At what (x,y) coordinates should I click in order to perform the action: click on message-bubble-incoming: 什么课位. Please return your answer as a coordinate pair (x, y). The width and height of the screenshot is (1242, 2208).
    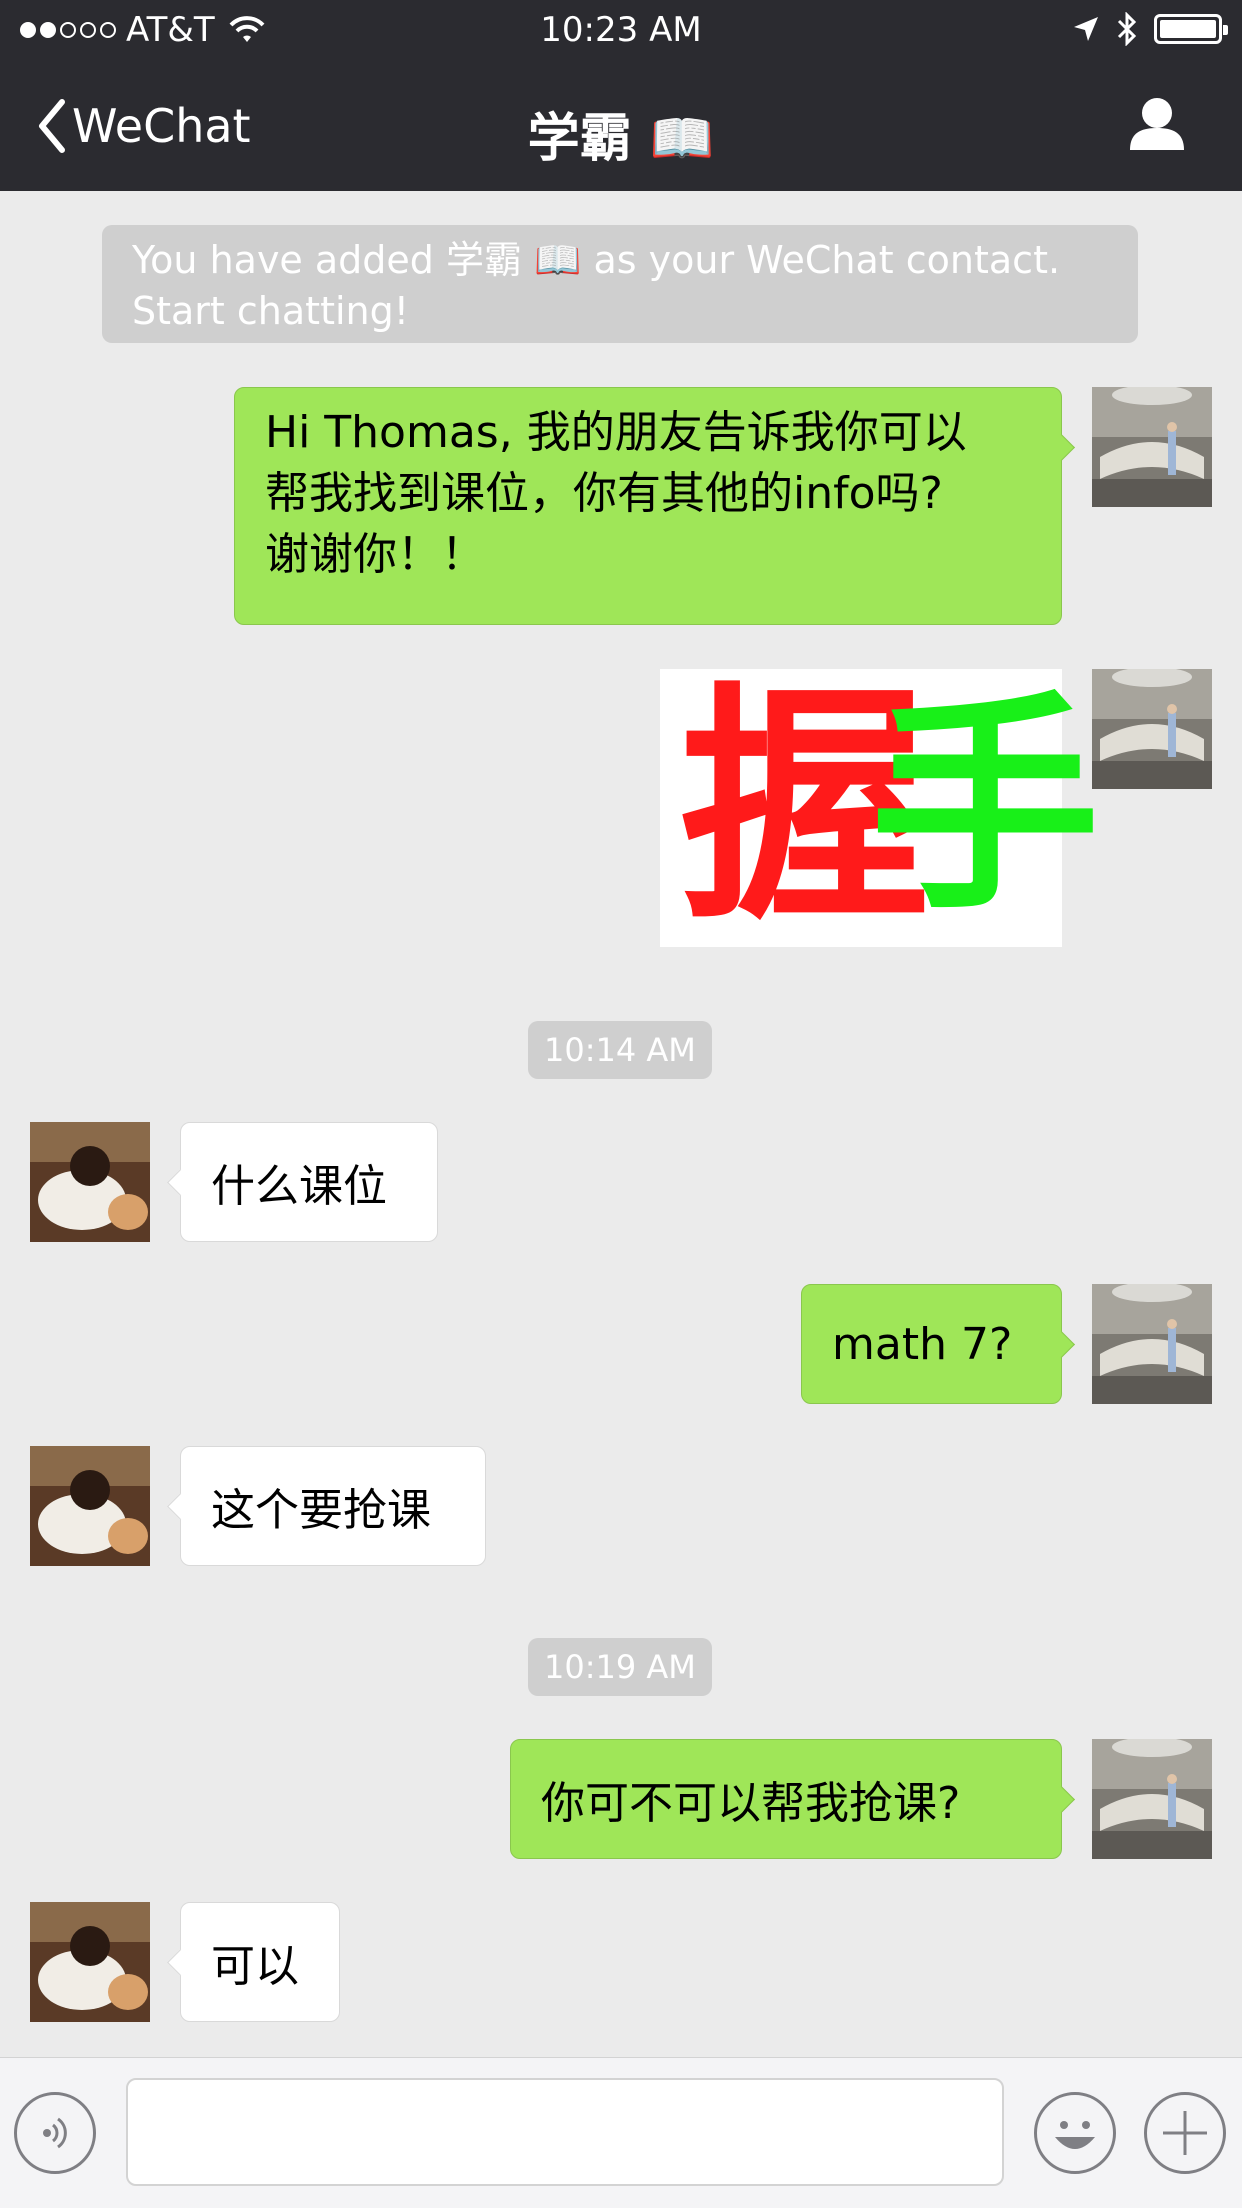
    Looking at the image, I should click on (302, 1182).